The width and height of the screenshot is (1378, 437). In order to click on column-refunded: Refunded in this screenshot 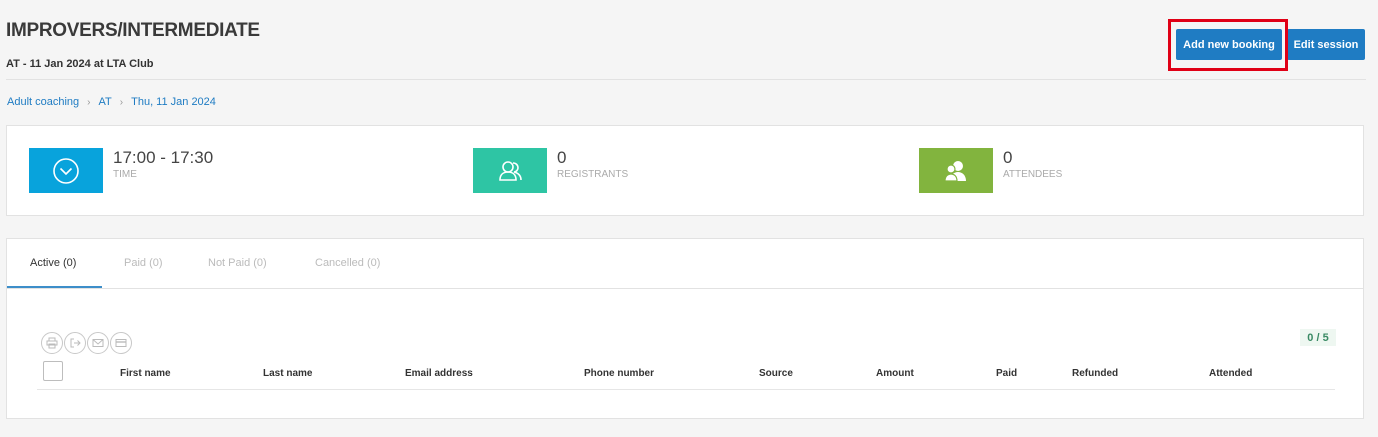, I will do `click(1095, 373)`.